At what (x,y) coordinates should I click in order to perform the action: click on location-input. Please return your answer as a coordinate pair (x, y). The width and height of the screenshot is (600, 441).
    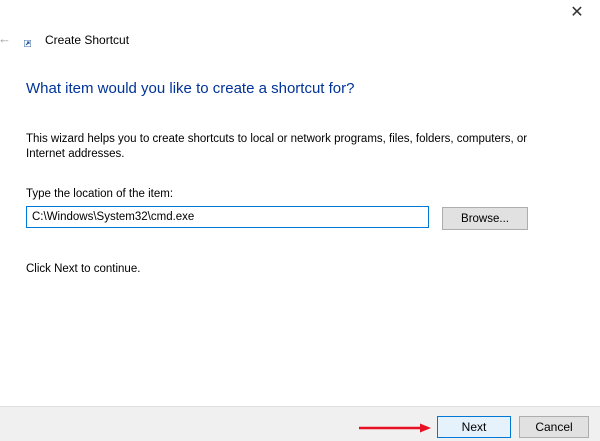
    Looking at the image, I should click on (227, 217).